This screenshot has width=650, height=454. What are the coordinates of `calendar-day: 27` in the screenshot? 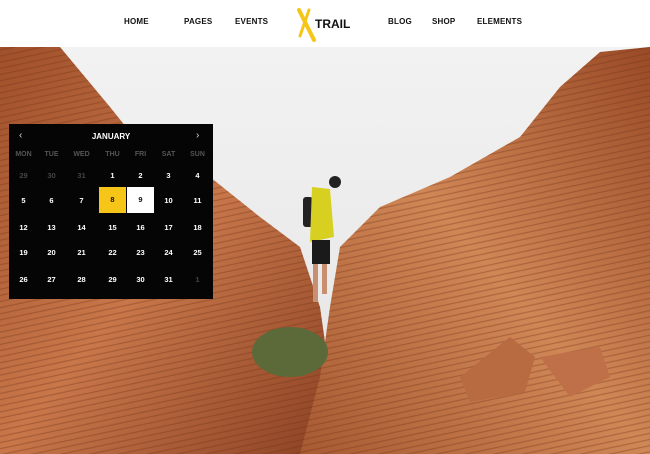 It's located at (51, 279).